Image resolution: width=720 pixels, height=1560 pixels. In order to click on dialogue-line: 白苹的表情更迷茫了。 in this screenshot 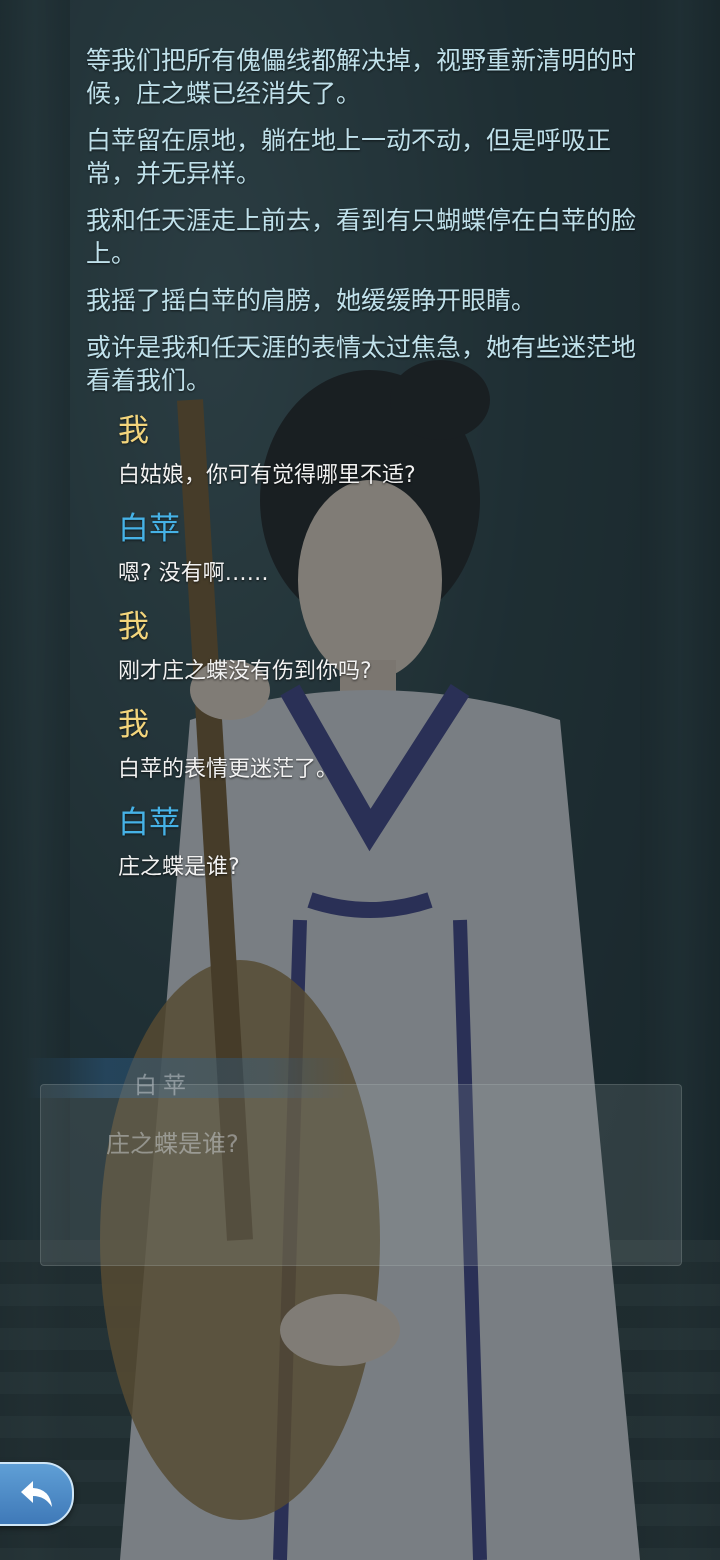, I will do `click(228, 769)`.